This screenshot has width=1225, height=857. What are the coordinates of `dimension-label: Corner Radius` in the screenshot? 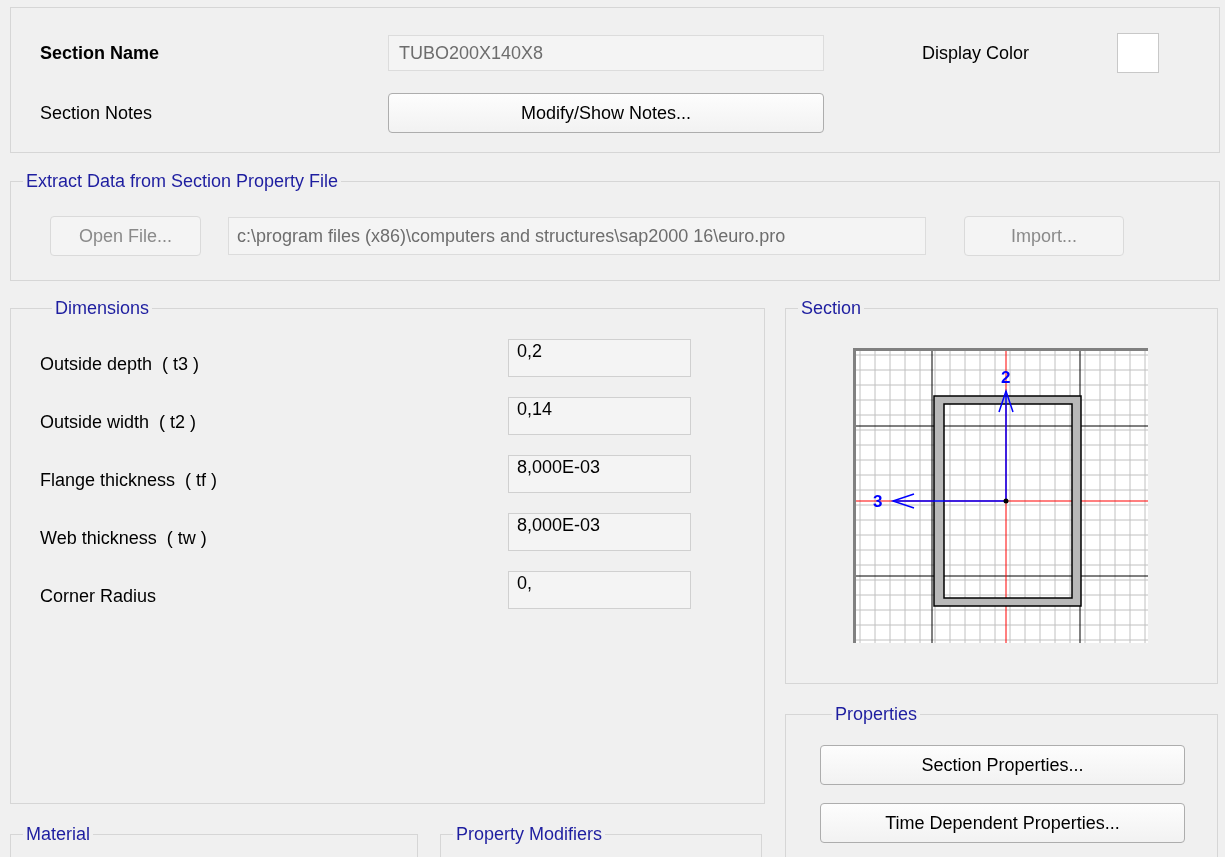 It's located at (99, 595).